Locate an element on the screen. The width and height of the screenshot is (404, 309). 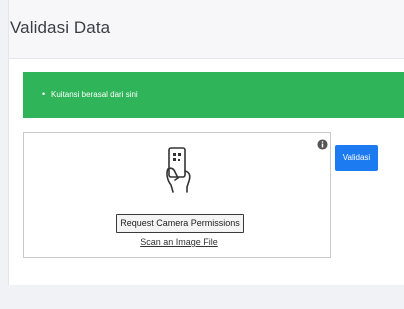
success-alert: Kuitansi berasal dari sini is located at coordinates (213, 95).